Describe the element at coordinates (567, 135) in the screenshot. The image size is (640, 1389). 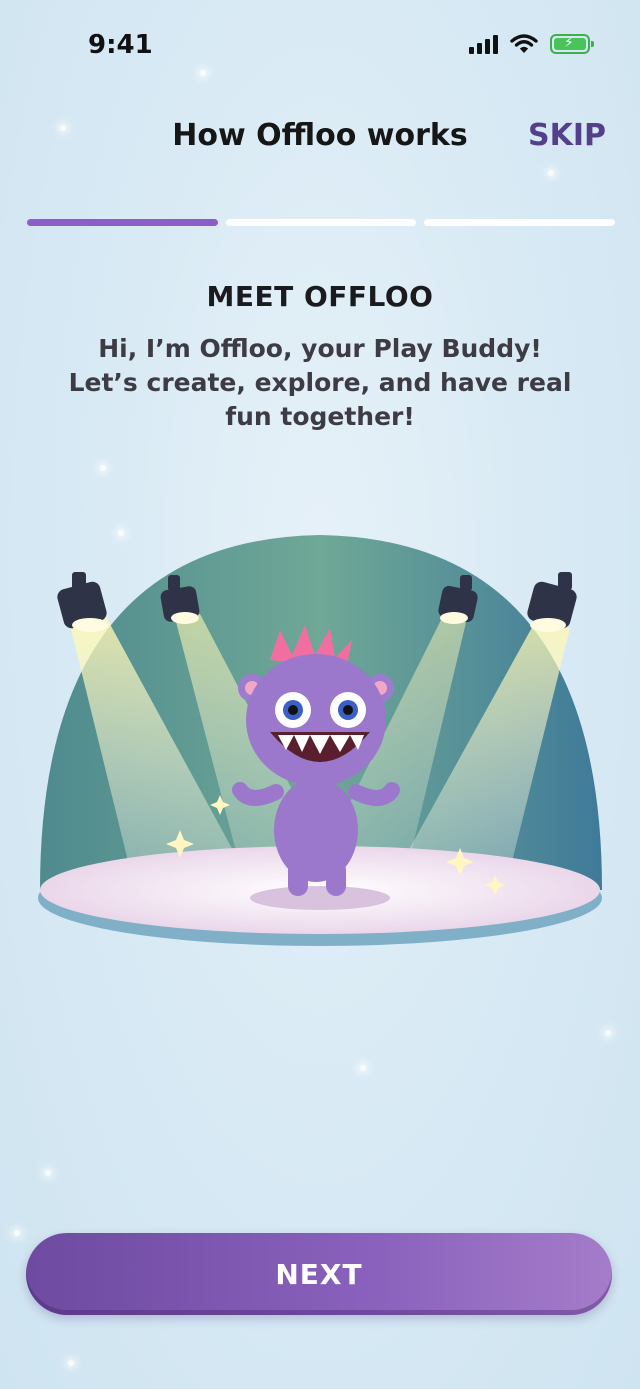
I see `skip-button: SKIP` at that location.